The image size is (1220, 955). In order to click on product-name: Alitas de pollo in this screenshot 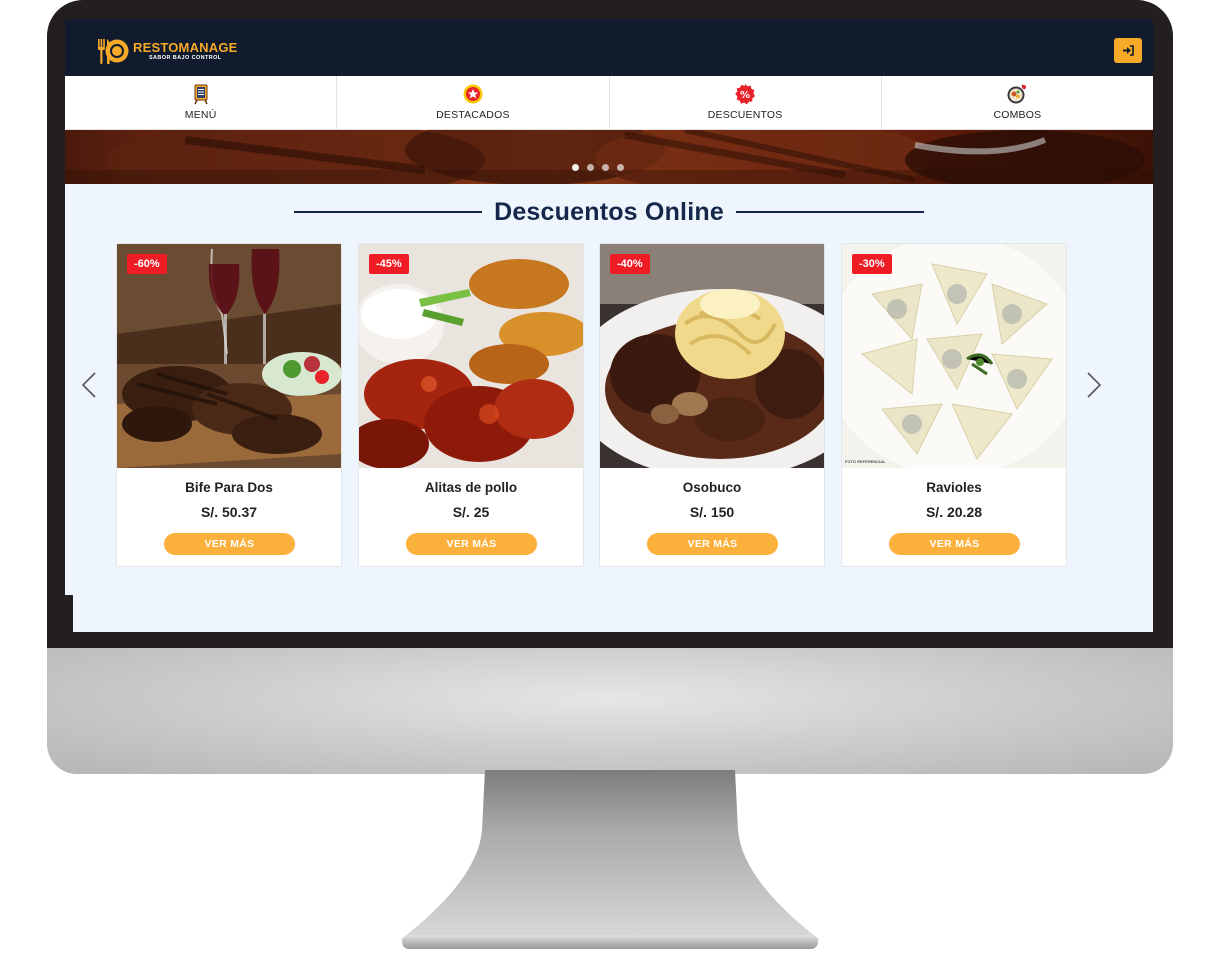, I will do `click(471, 487)`.